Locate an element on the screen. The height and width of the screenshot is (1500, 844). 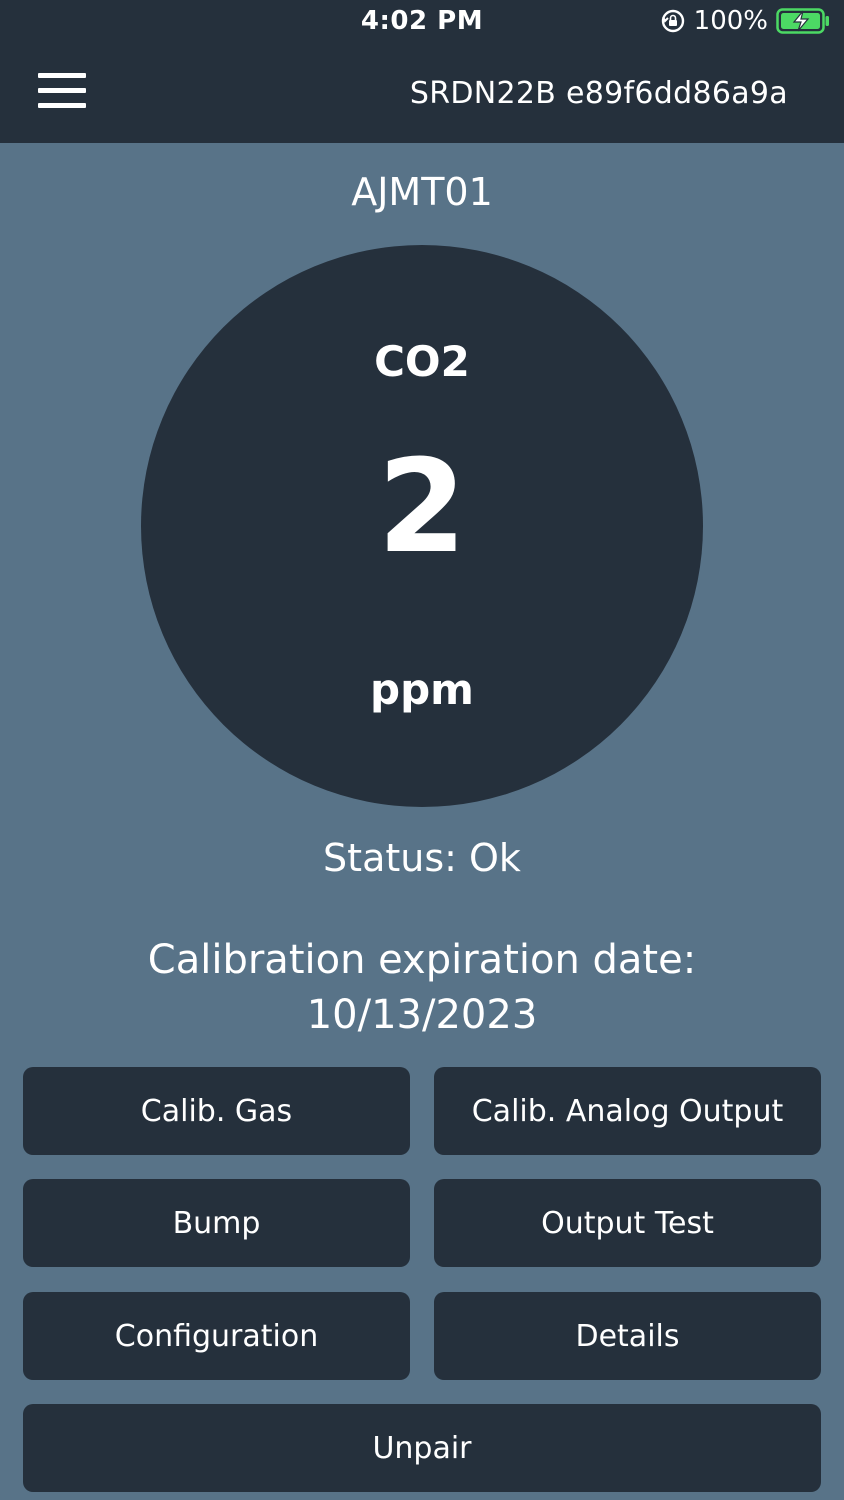
calib-gas-button: Calib. Gas is located at coordinates (216, 1111).